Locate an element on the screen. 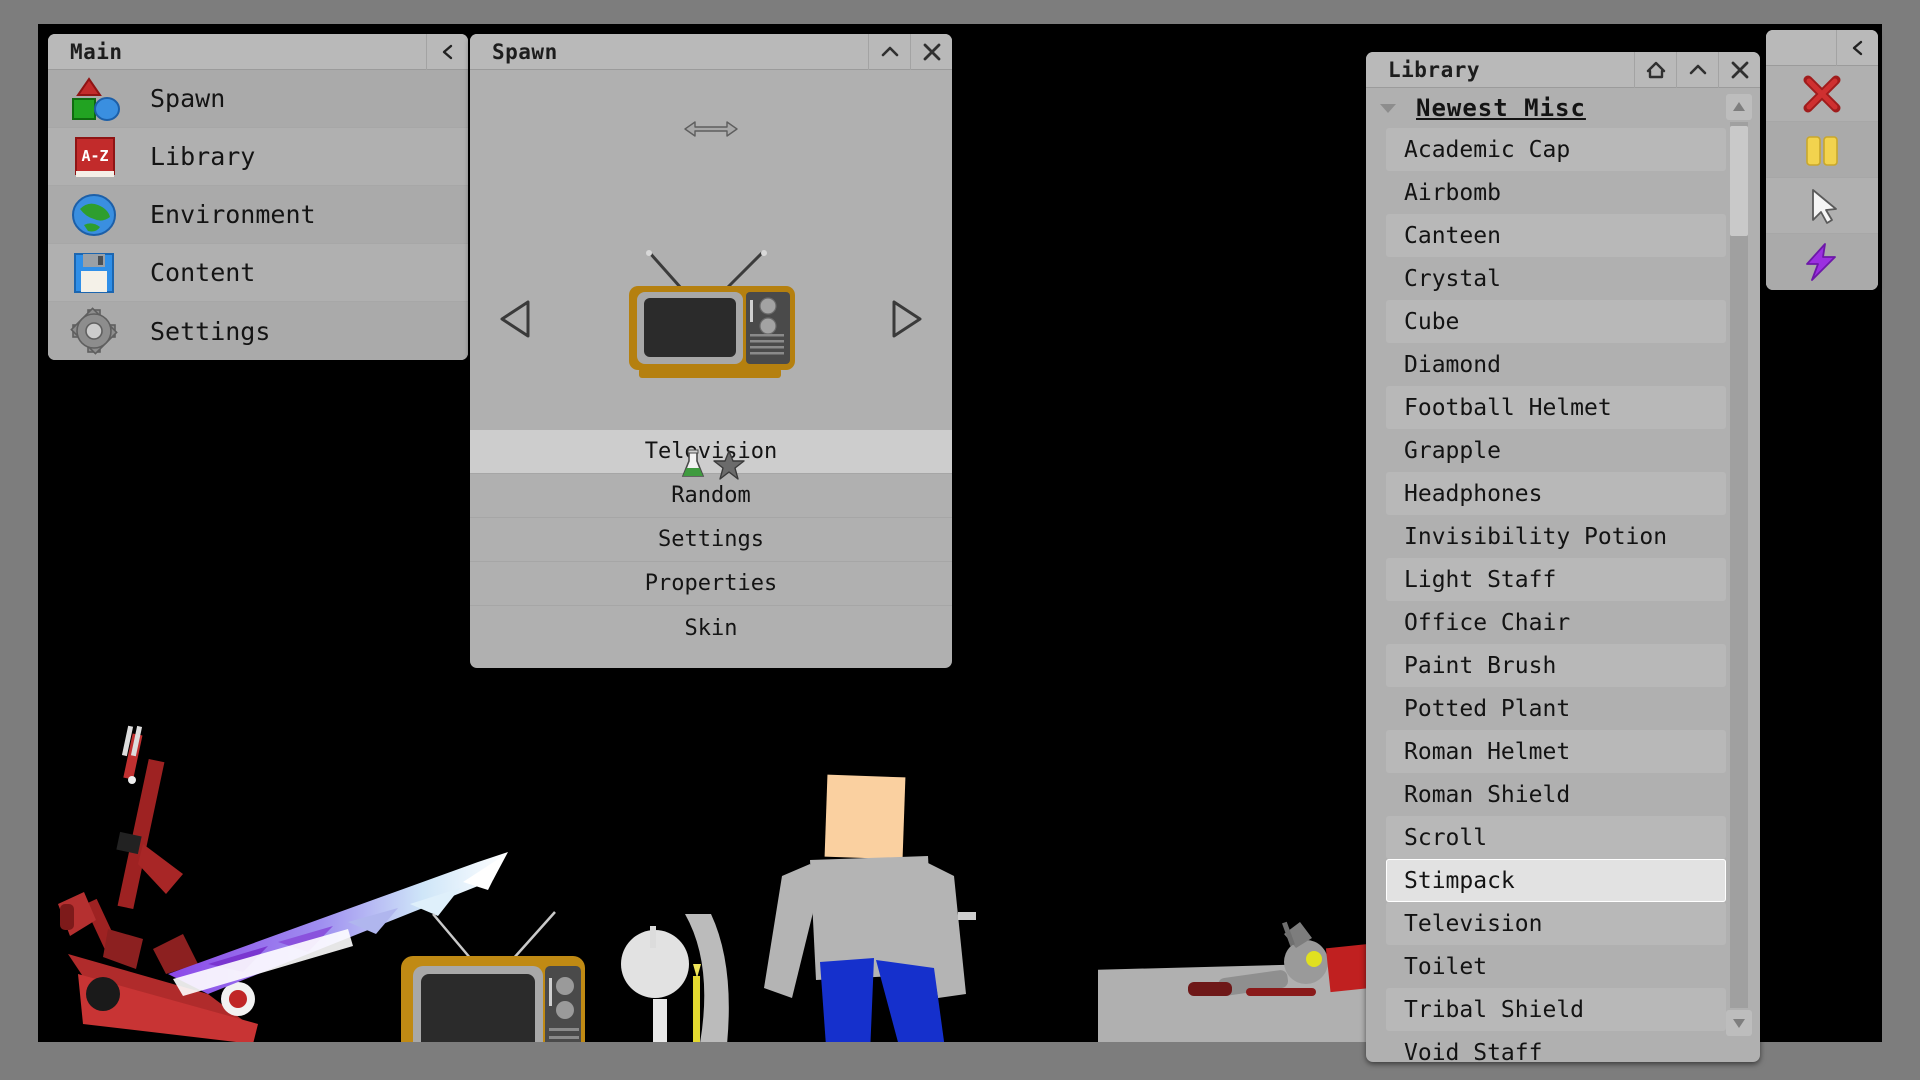  library-item: Void Staff is located at coordinates (1556, 1047).